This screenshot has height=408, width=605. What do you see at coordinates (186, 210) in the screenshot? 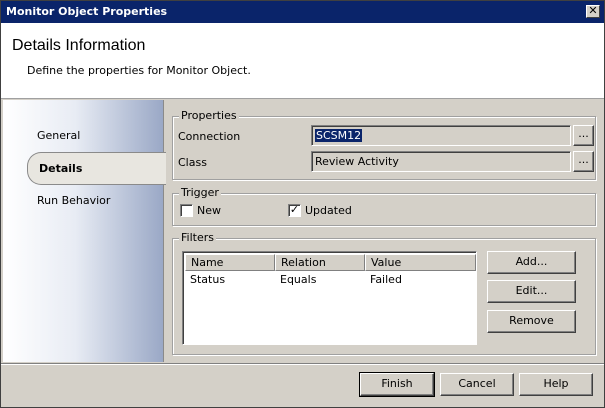
I see `new-checkbox` at bounding box center [186, 210].